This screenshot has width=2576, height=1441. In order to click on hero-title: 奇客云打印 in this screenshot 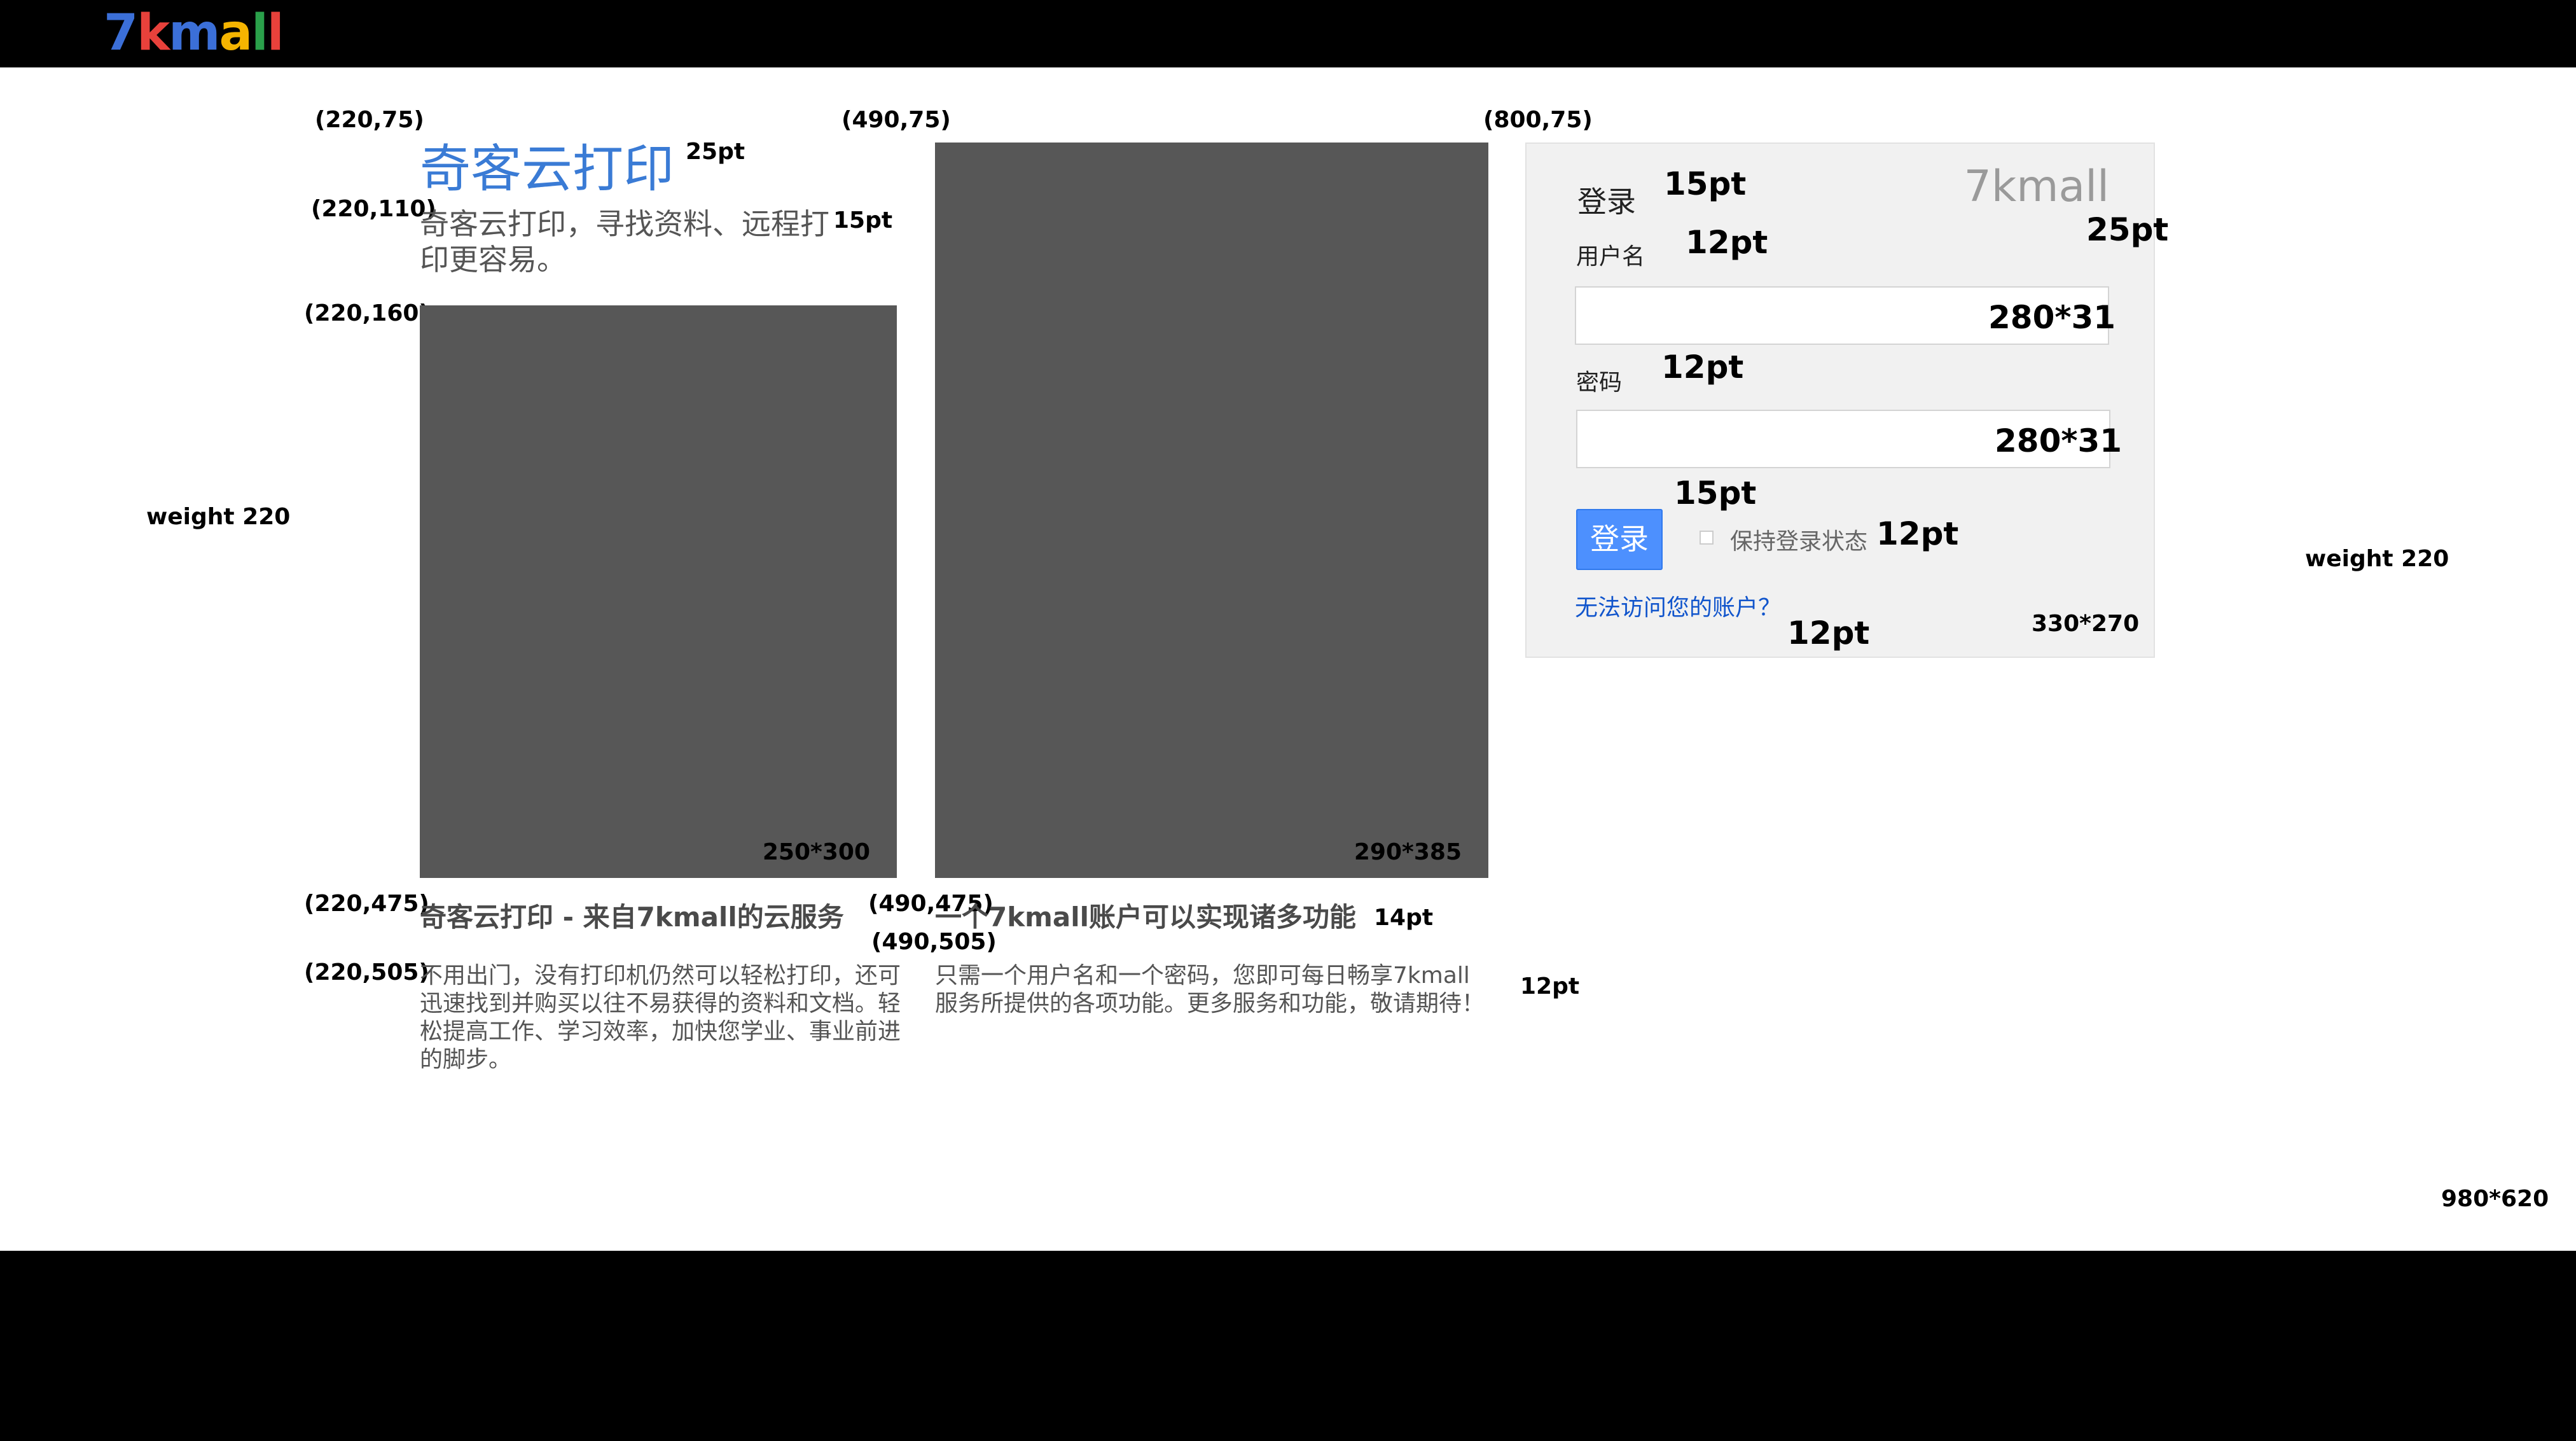, I will do `click(547, 168)`.